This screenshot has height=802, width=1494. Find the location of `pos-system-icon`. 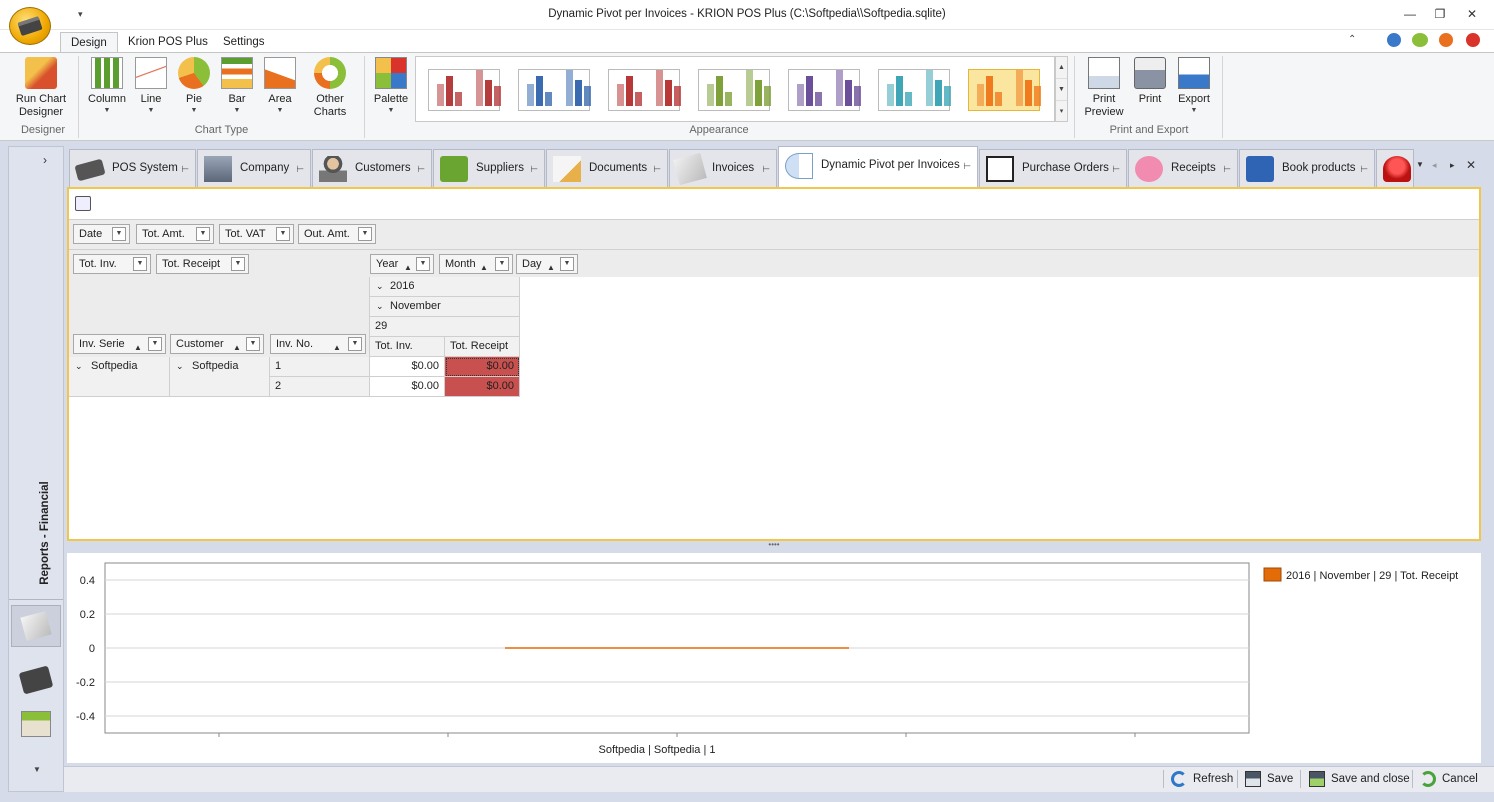

pos-system-icon is located at coordinates (36, 680).